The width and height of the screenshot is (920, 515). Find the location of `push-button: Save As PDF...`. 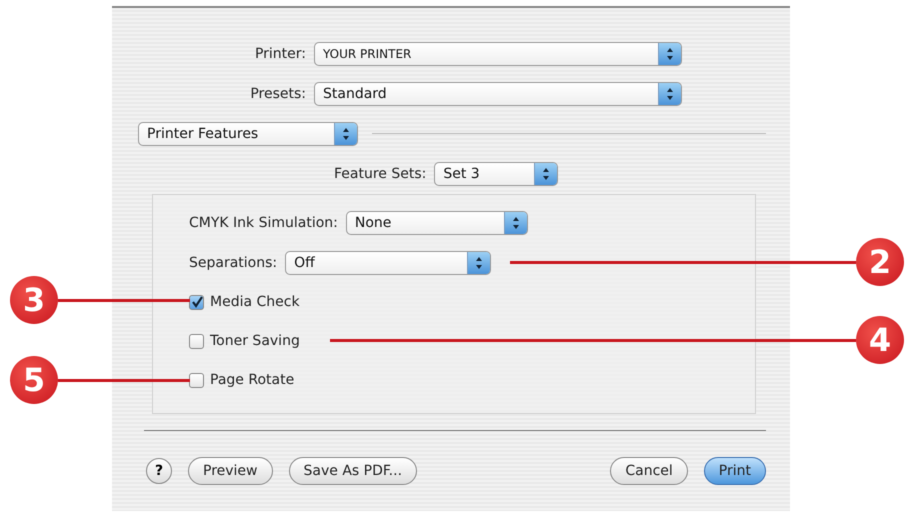

push-button: Save As PDF... is located at coordinates (353, 471).